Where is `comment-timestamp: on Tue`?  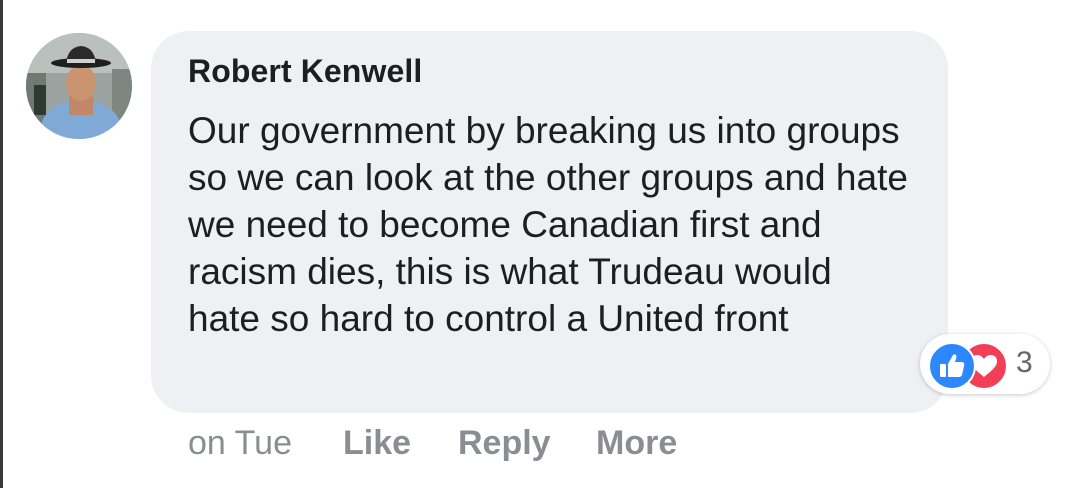 comment-timestamp: on Tue is located at coordinates (240, 443).